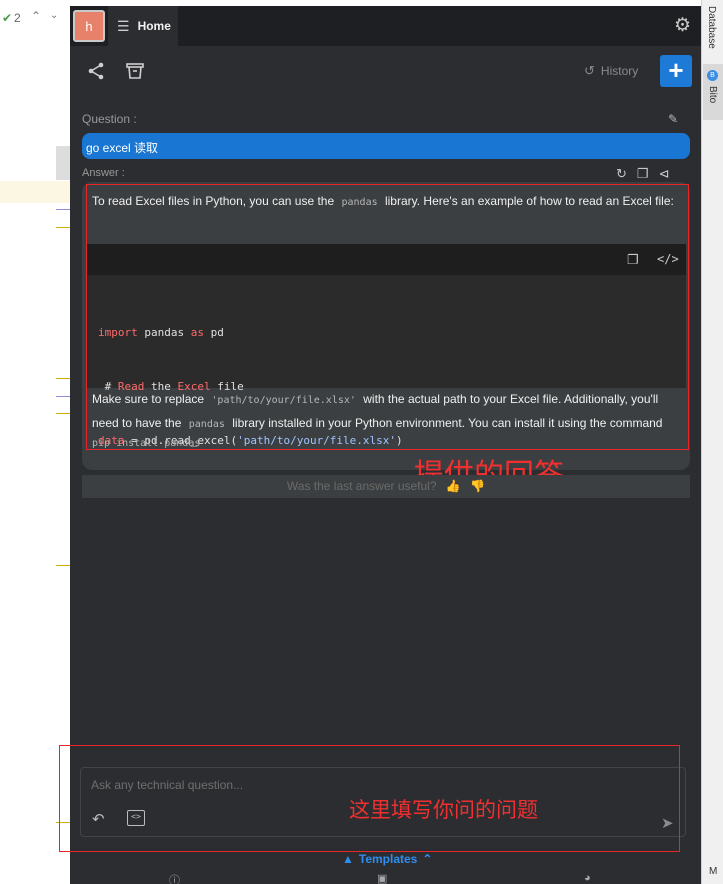 This screenshot has width=723, height=884. What do you see at coordinates (341, 785) in the screenshot?
I see `question-input` at bounding box center [341, 785].